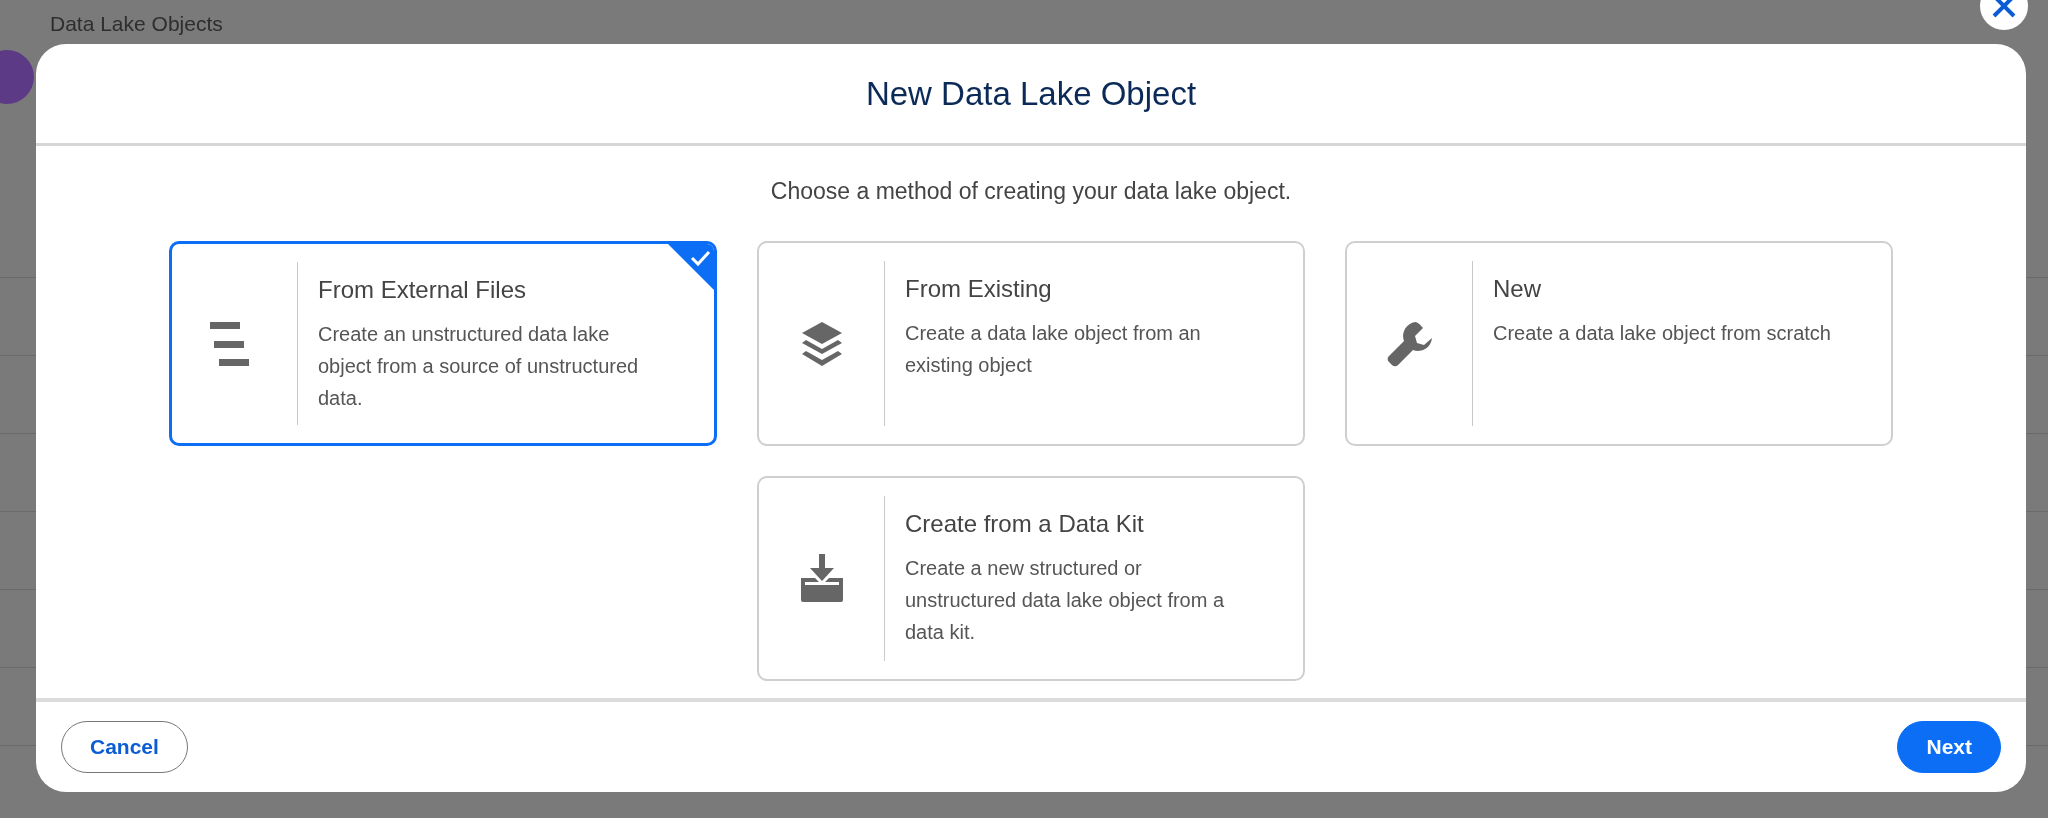 This screenshot has width=2048, height=818. What do you see at coordinates (1025, 524) in the screenshot?
I see `option-title: Create from a Data Kit` at bounding box center [1025, 524].